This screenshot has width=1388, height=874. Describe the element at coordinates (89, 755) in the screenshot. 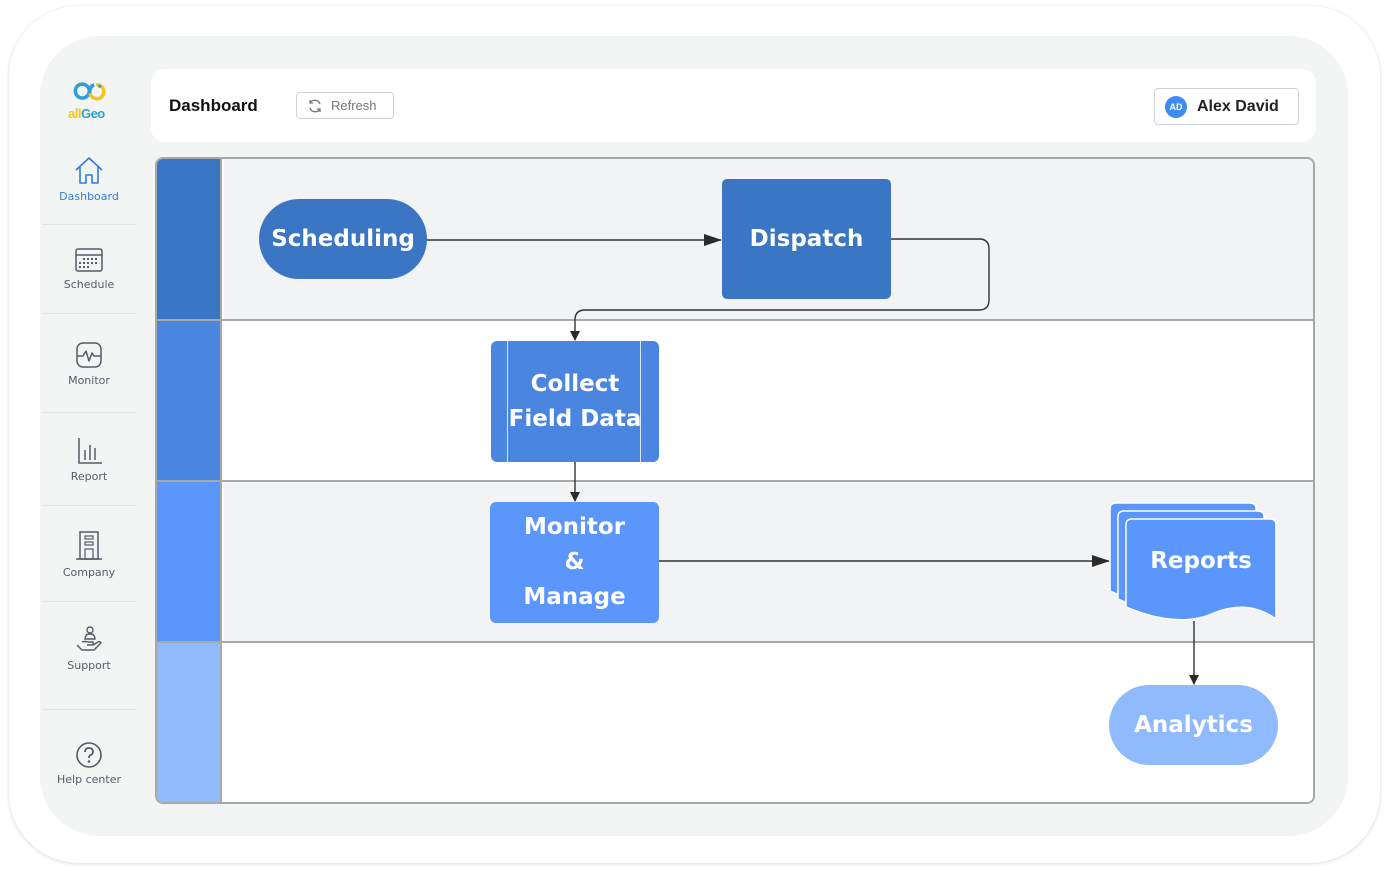

I see `question-circle-icon` at that location.